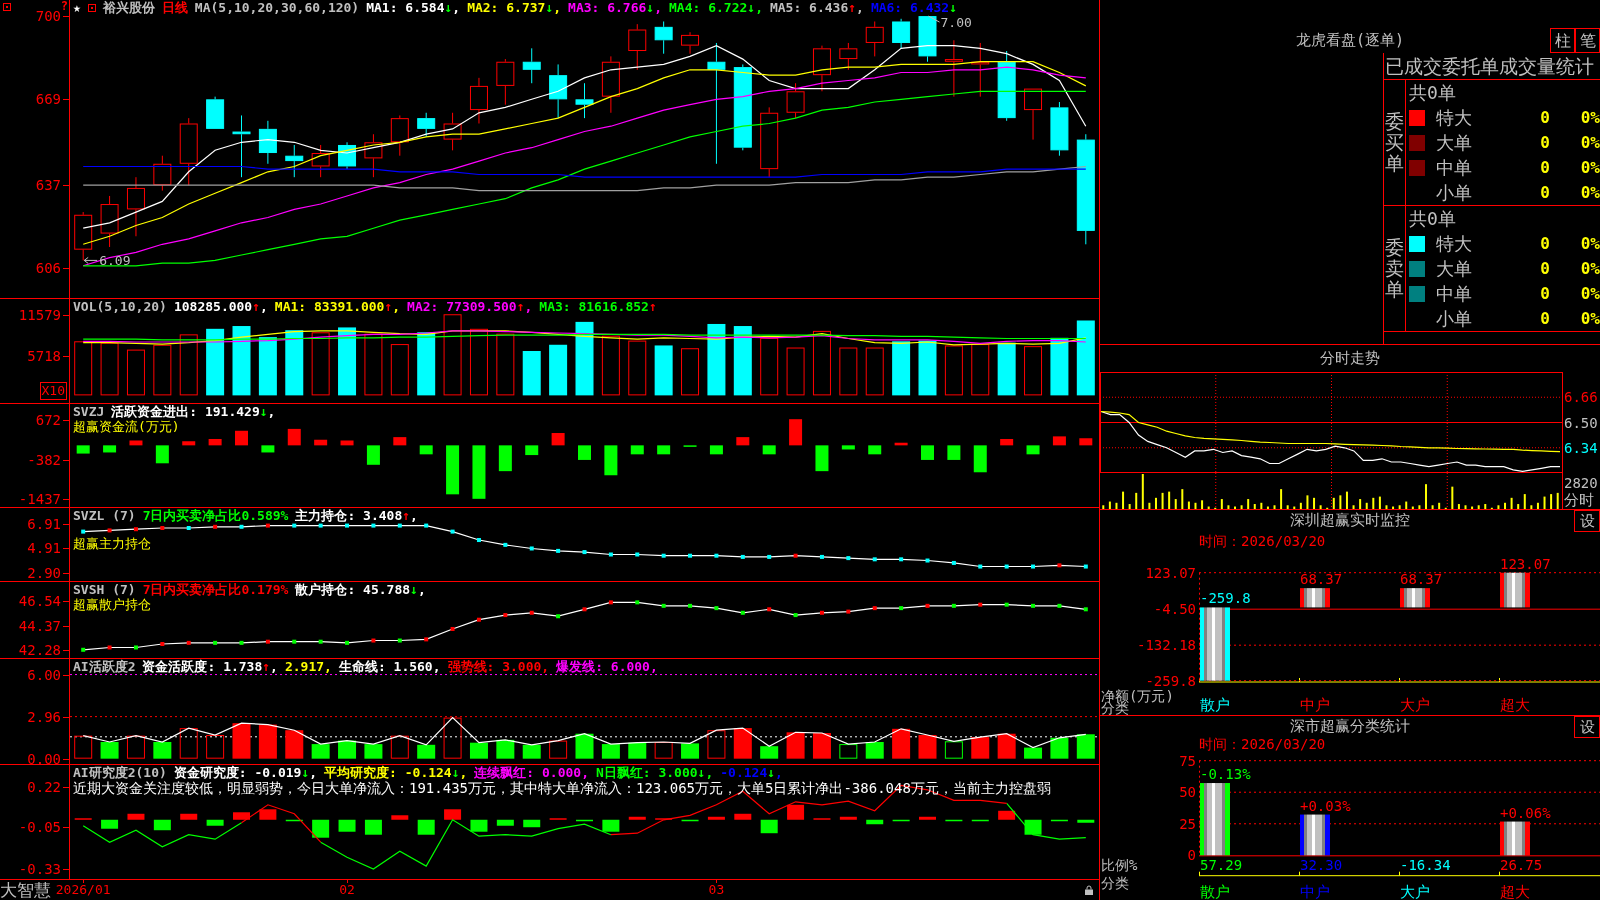 This screenshot has width=1600, height=900. Describe the element at coordinates (1587, 40) in the screenshot. I see `view-toggle-button: 笔` at that location.